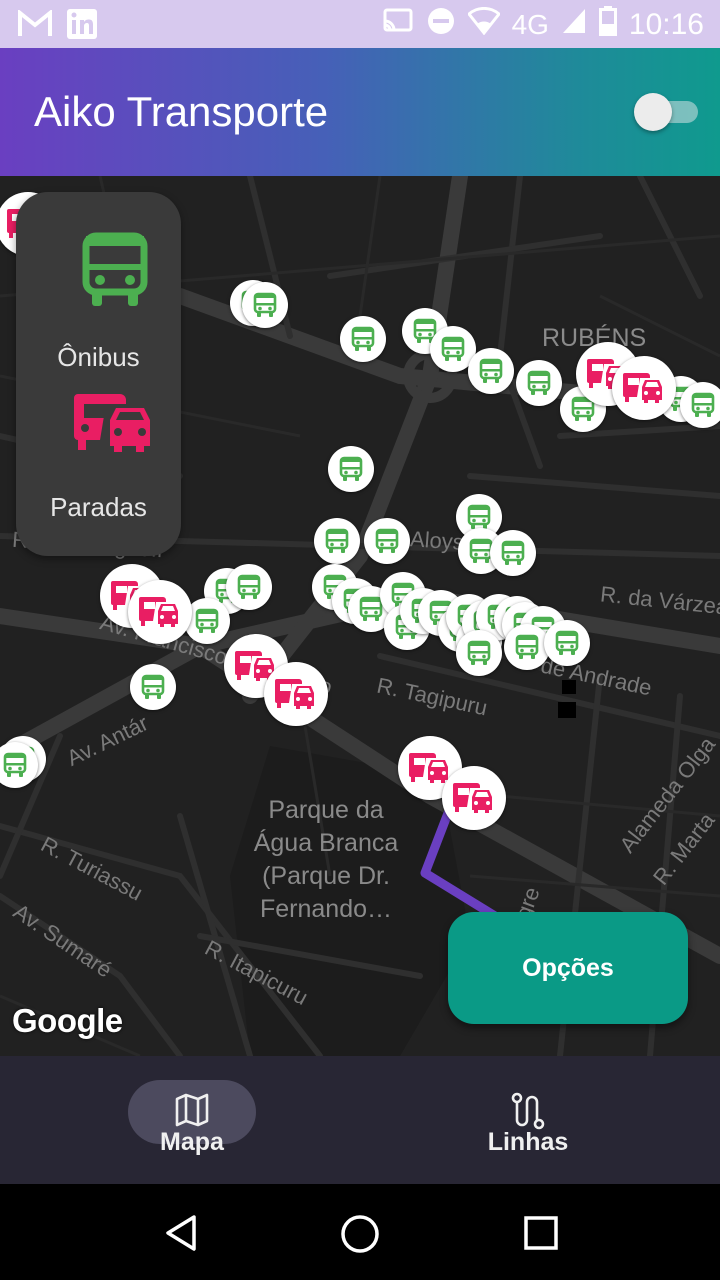 The width and height of the screenshot is (720, 1280). Describe the element at coordinates (360, 1120) in the screenshot. I see `bottom-navigation: Mapa Linhas` at that location.